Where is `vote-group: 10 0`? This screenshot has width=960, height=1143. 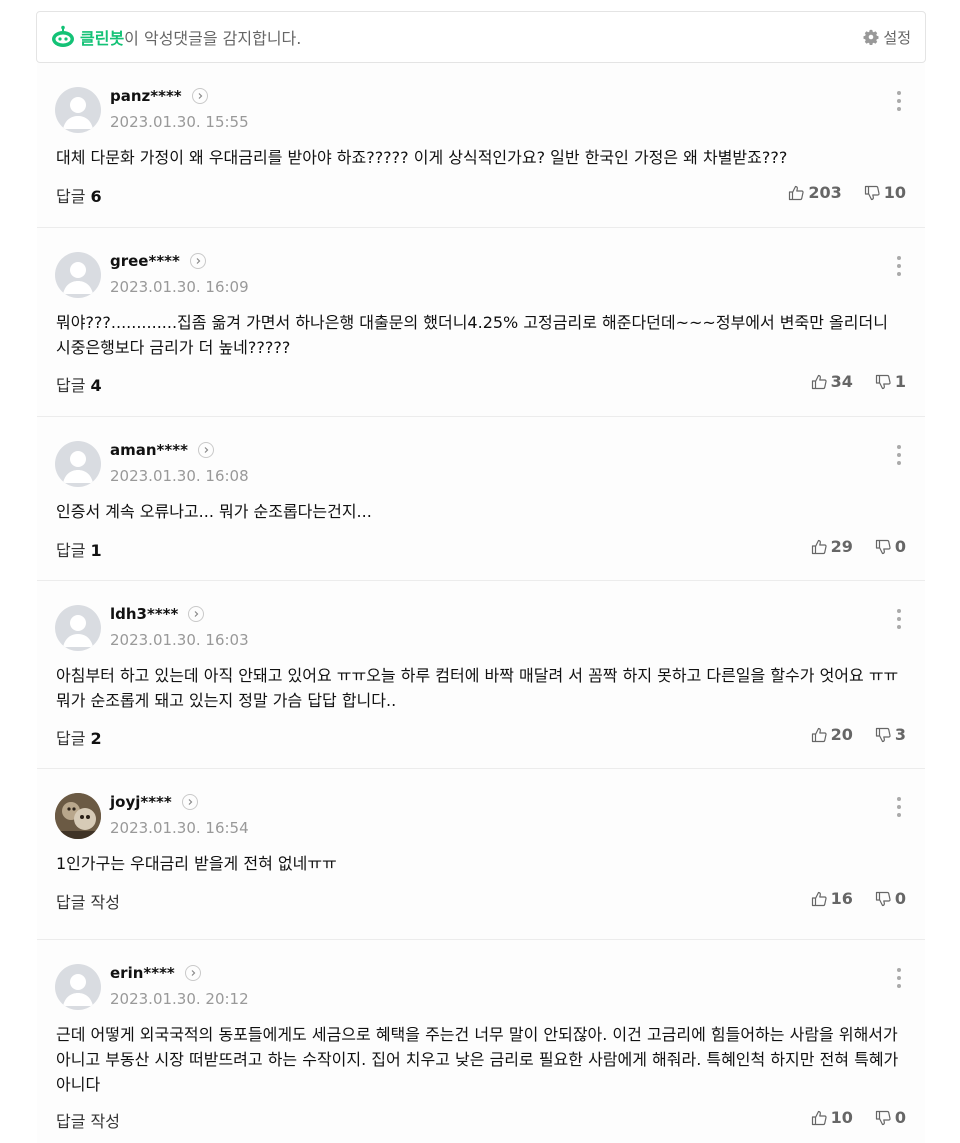 vote-group: 10 0 is located at coordinates (858, 1117).